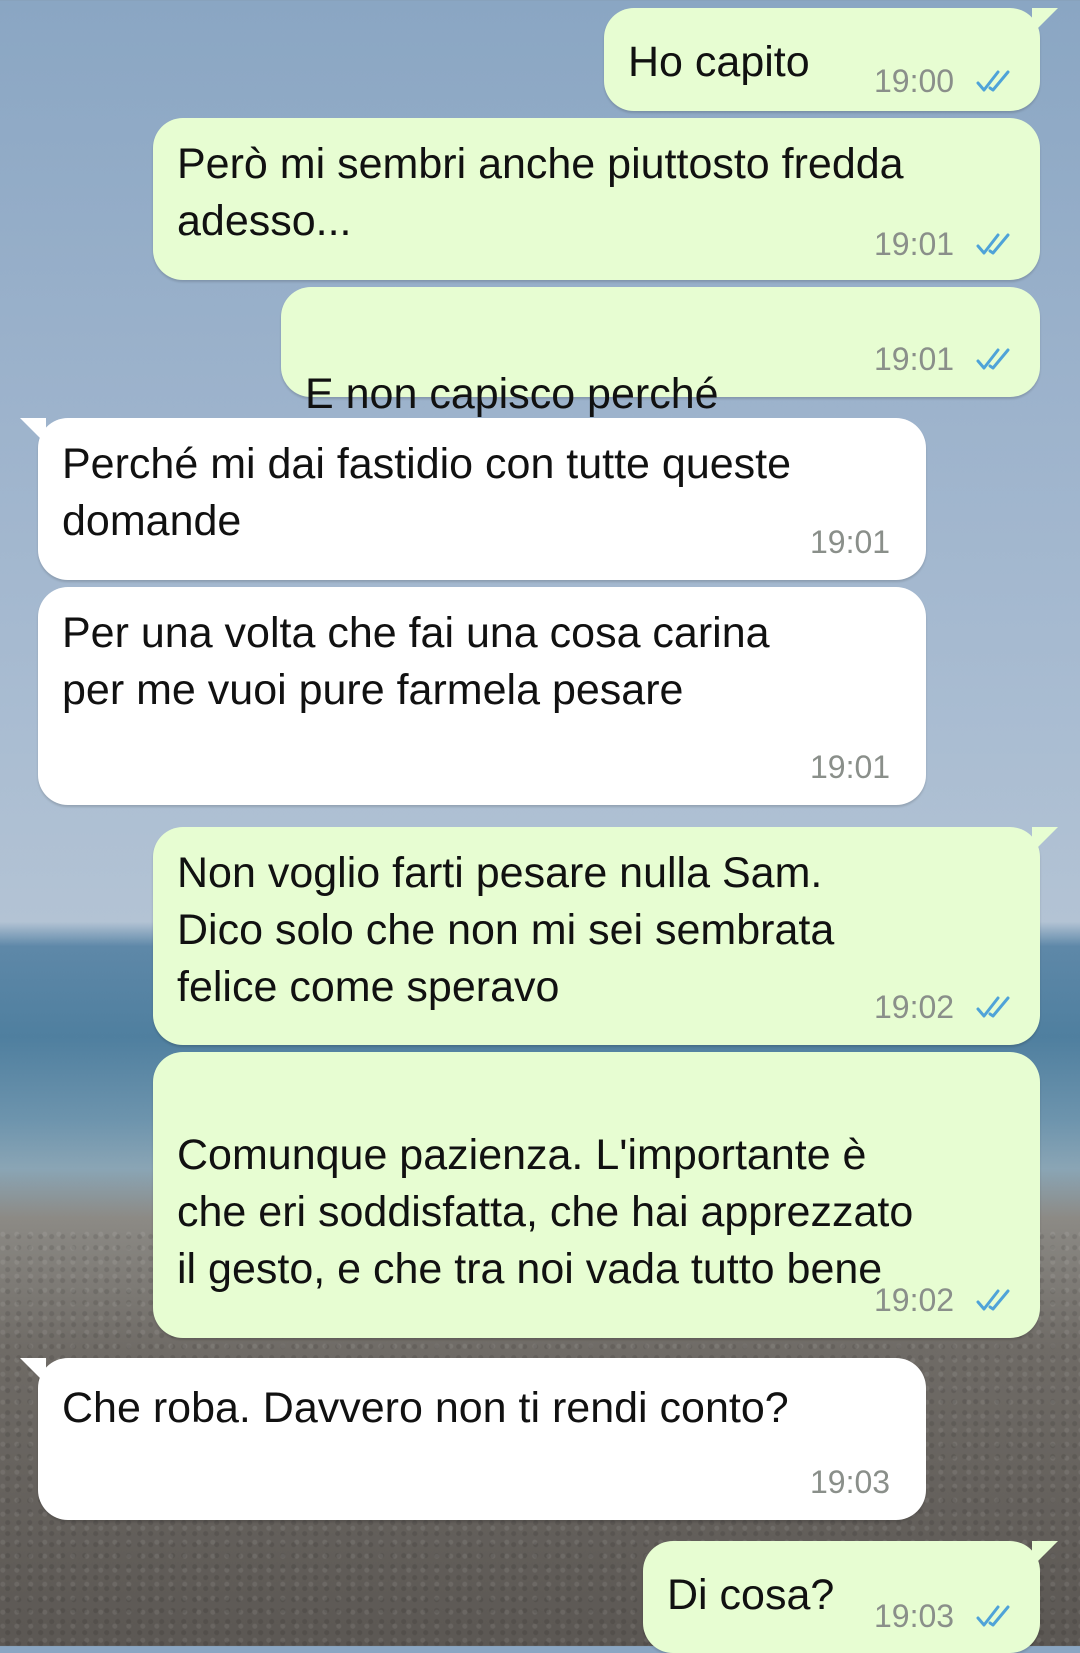 Image resolution: width=1080 pixels, height=1653 pixels. What do you see at coordinates (751, 1595) in the screenshot?
I see `message-text: Di cosa?` at bounding box center [751, 1595].